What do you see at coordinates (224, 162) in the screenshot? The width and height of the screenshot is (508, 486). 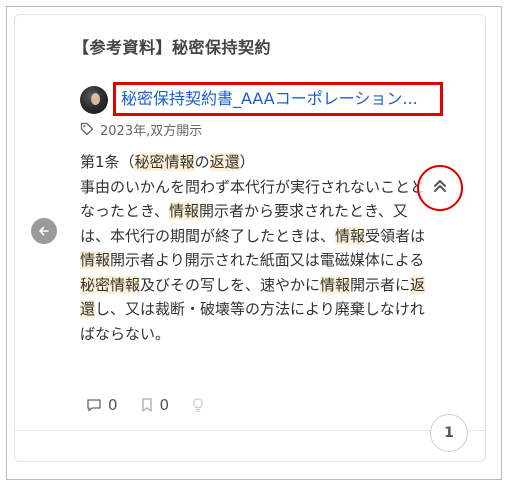 I see `highlighted-term: 返還` at bounding box center [224, 162].